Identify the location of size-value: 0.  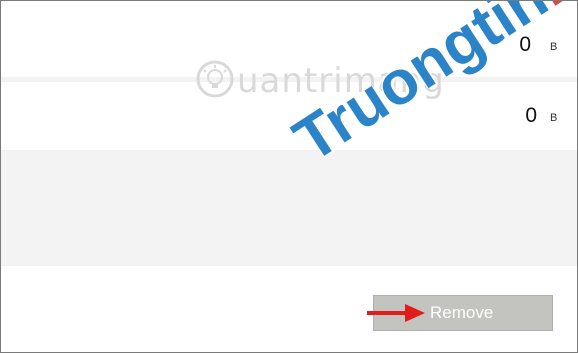
(531, 115).